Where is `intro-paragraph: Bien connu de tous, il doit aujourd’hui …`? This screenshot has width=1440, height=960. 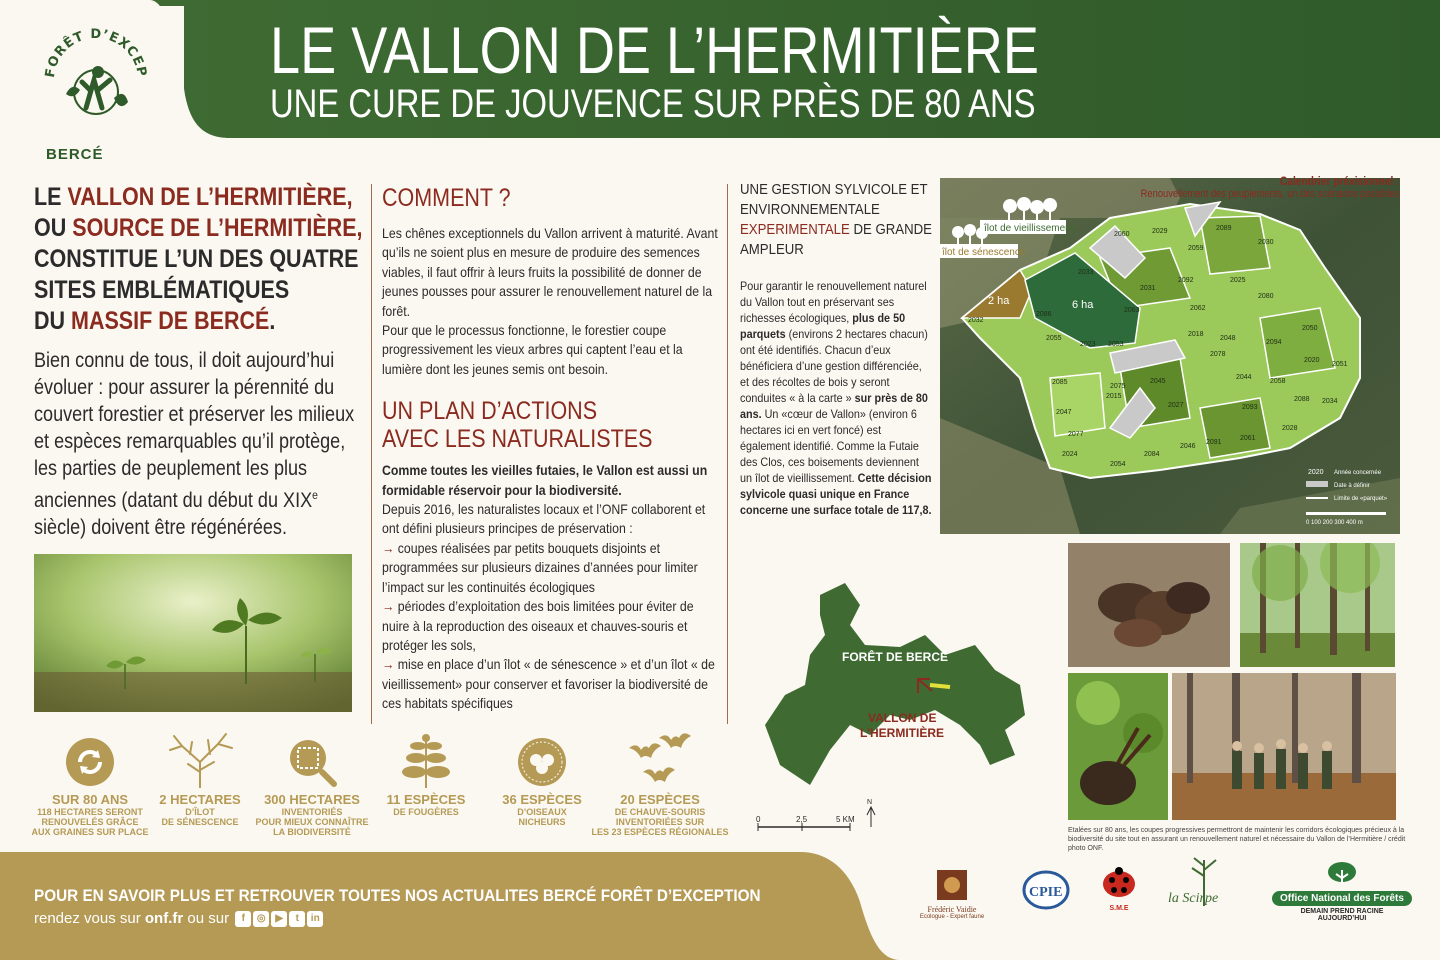
intro-paragraph: Bien connu de tous, il doit aujourd’hui … is located at coordinates (194, 444).